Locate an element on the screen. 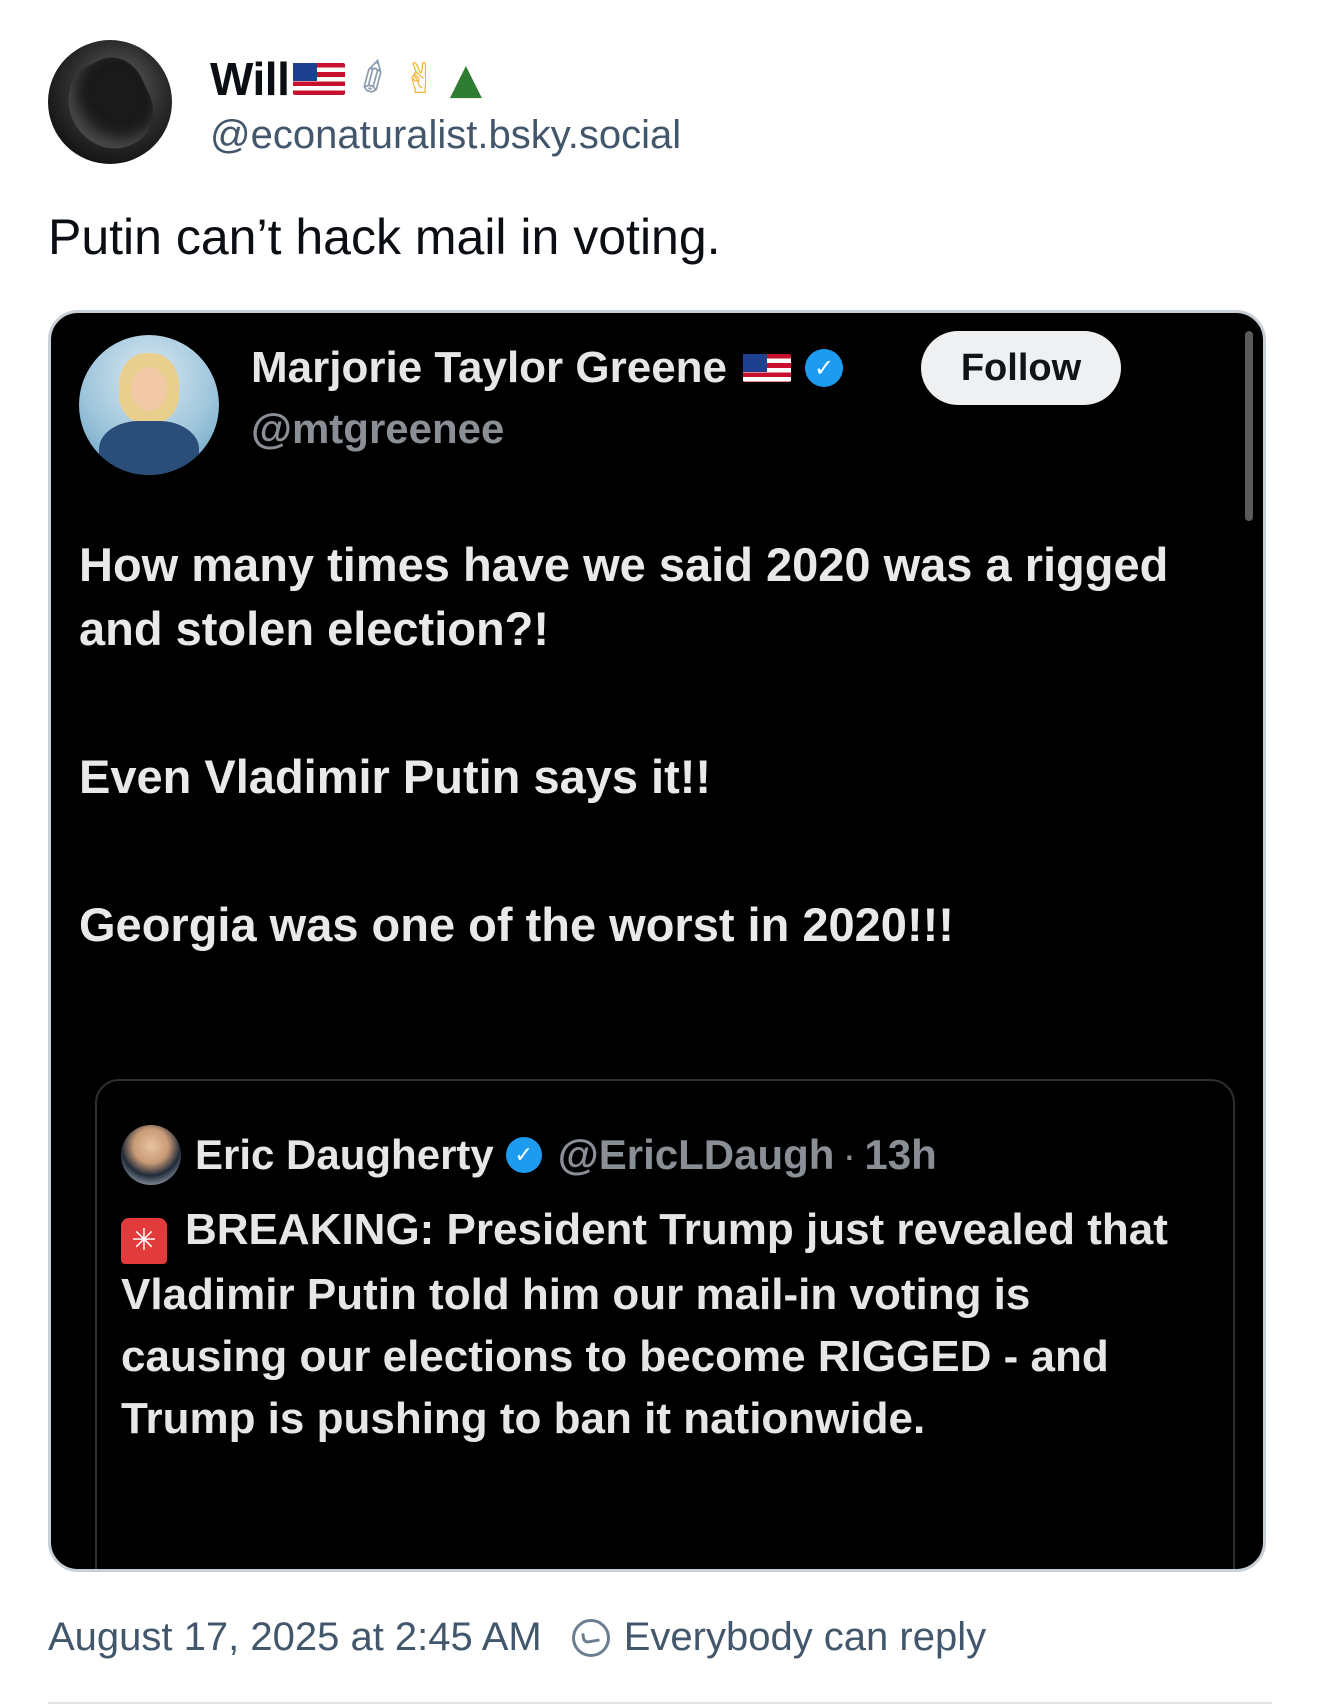 This screenshot has width=1320, height=1708. post-text: Putin can’t hack mail in voting. is located at coordinates (384, 237).